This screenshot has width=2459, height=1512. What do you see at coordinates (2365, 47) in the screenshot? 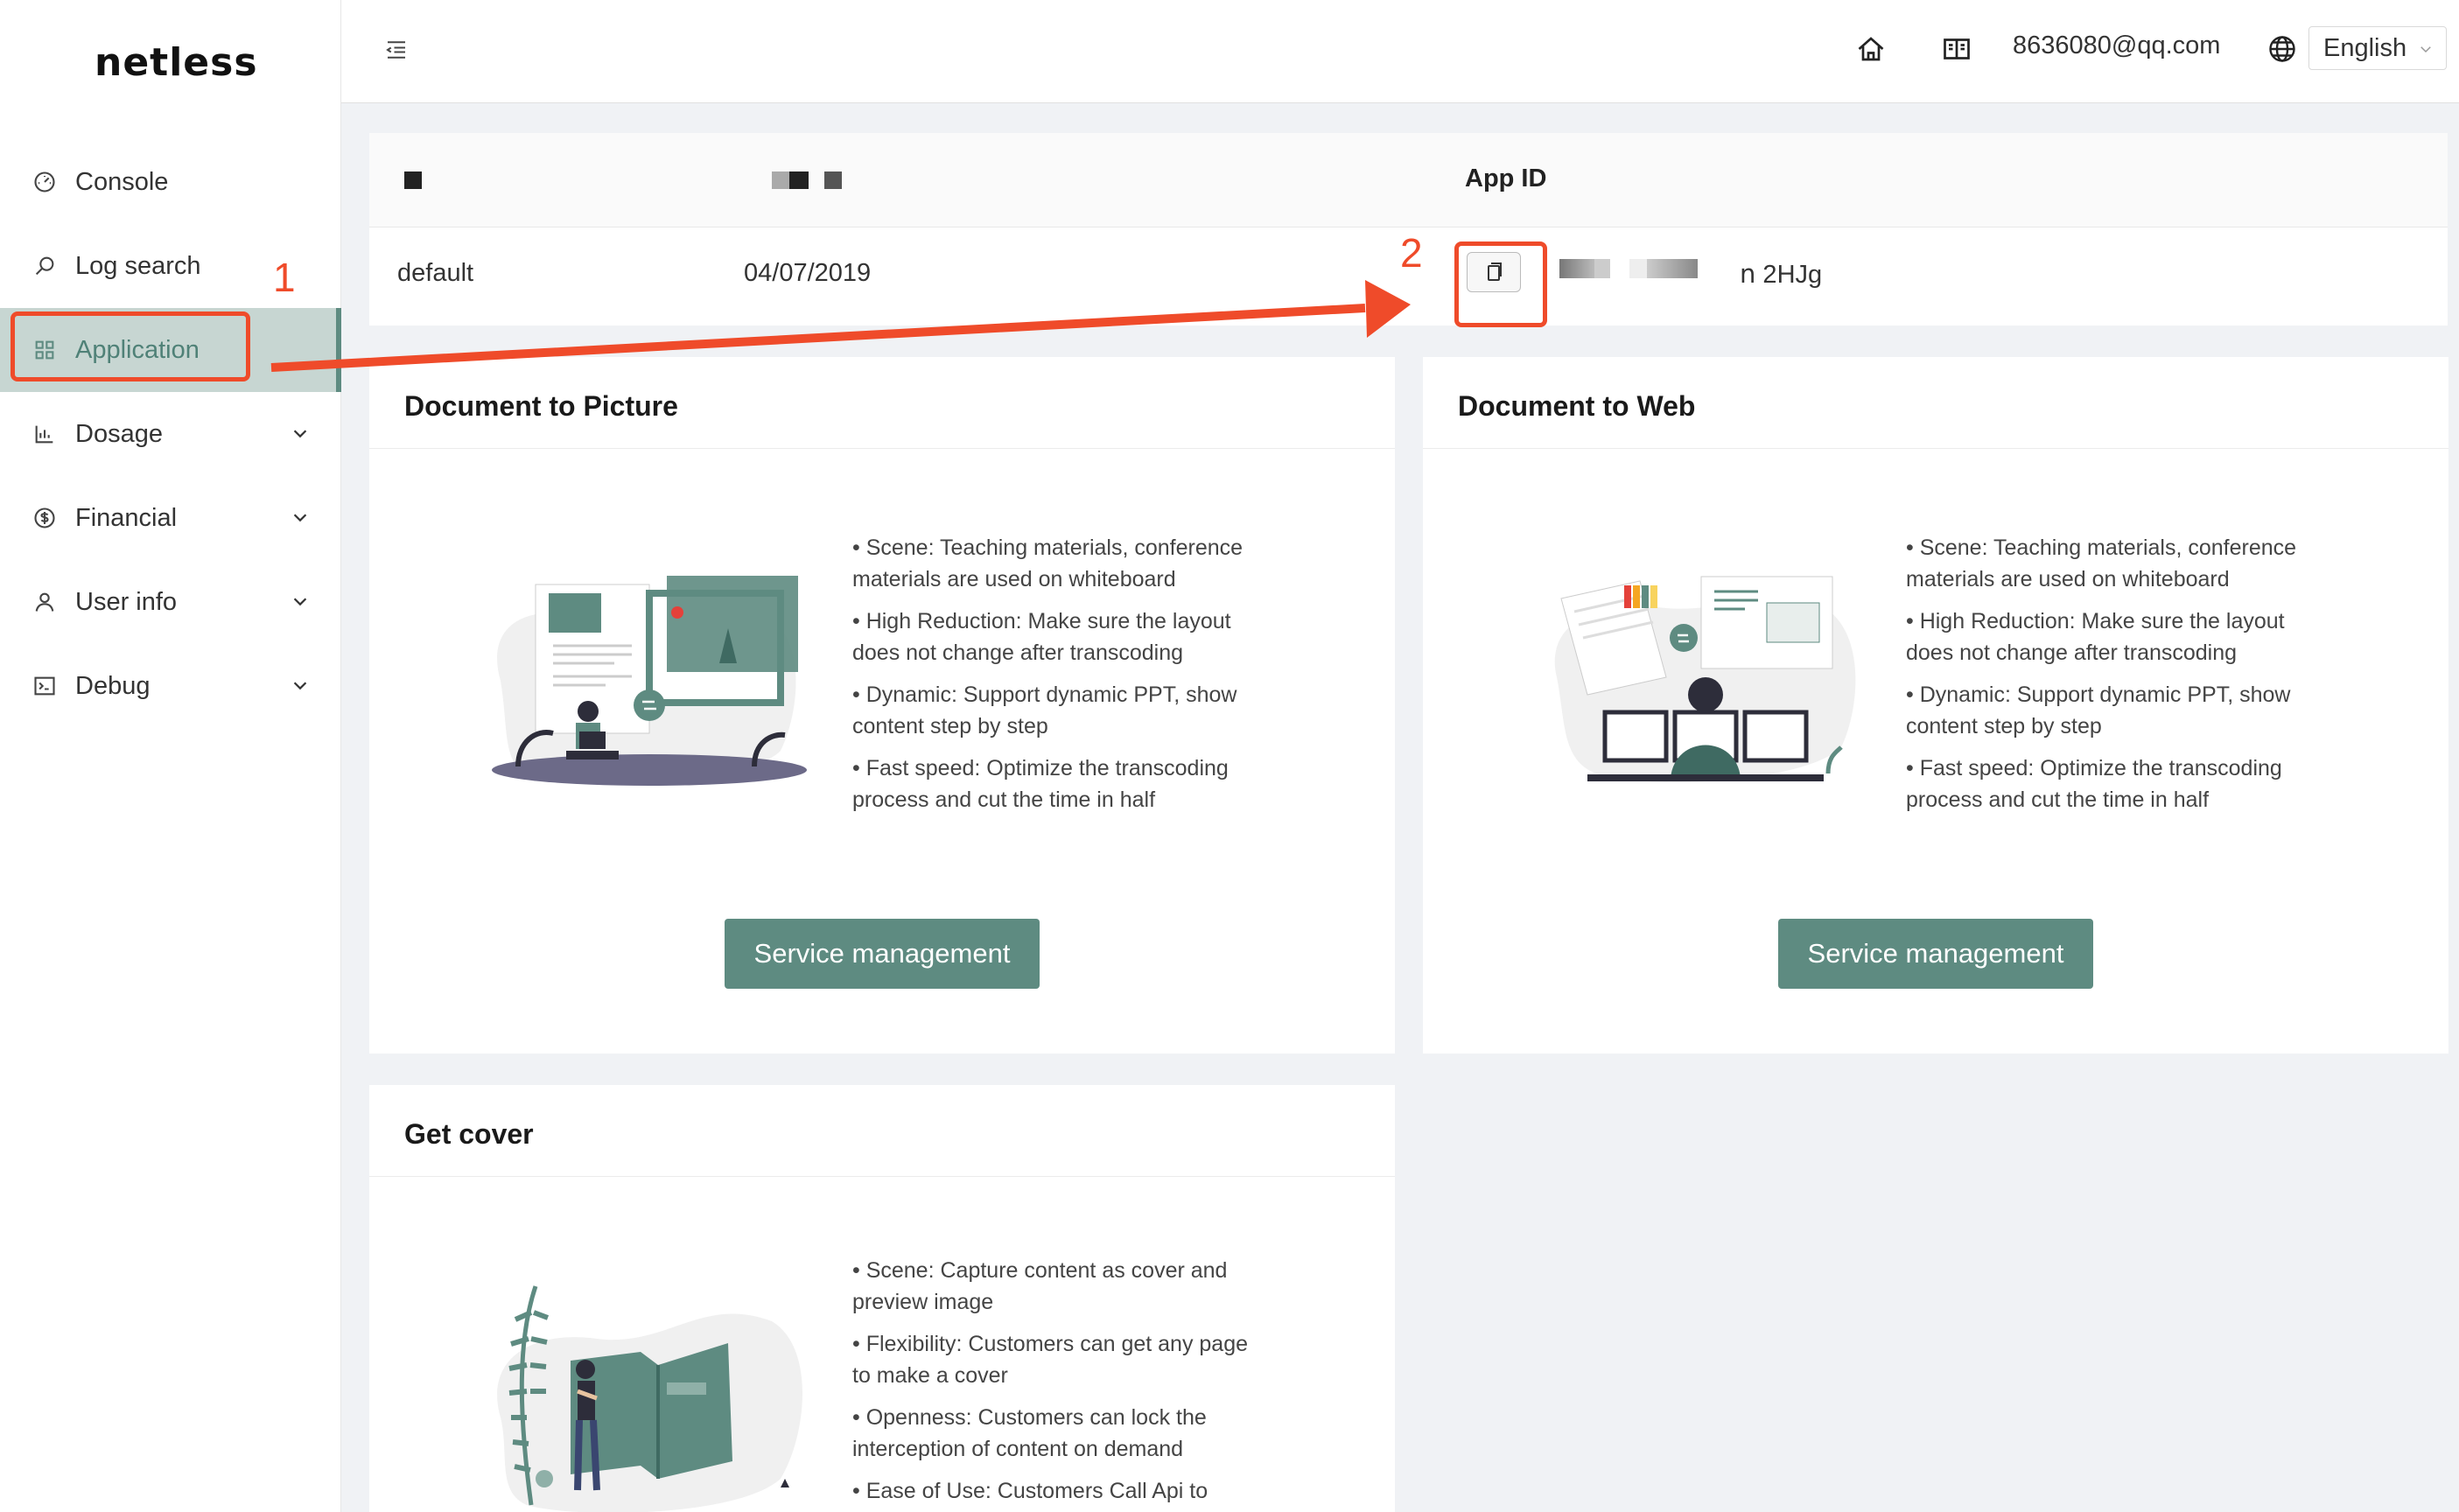
I see `language-value: English` at bounding box center [2365, 47].